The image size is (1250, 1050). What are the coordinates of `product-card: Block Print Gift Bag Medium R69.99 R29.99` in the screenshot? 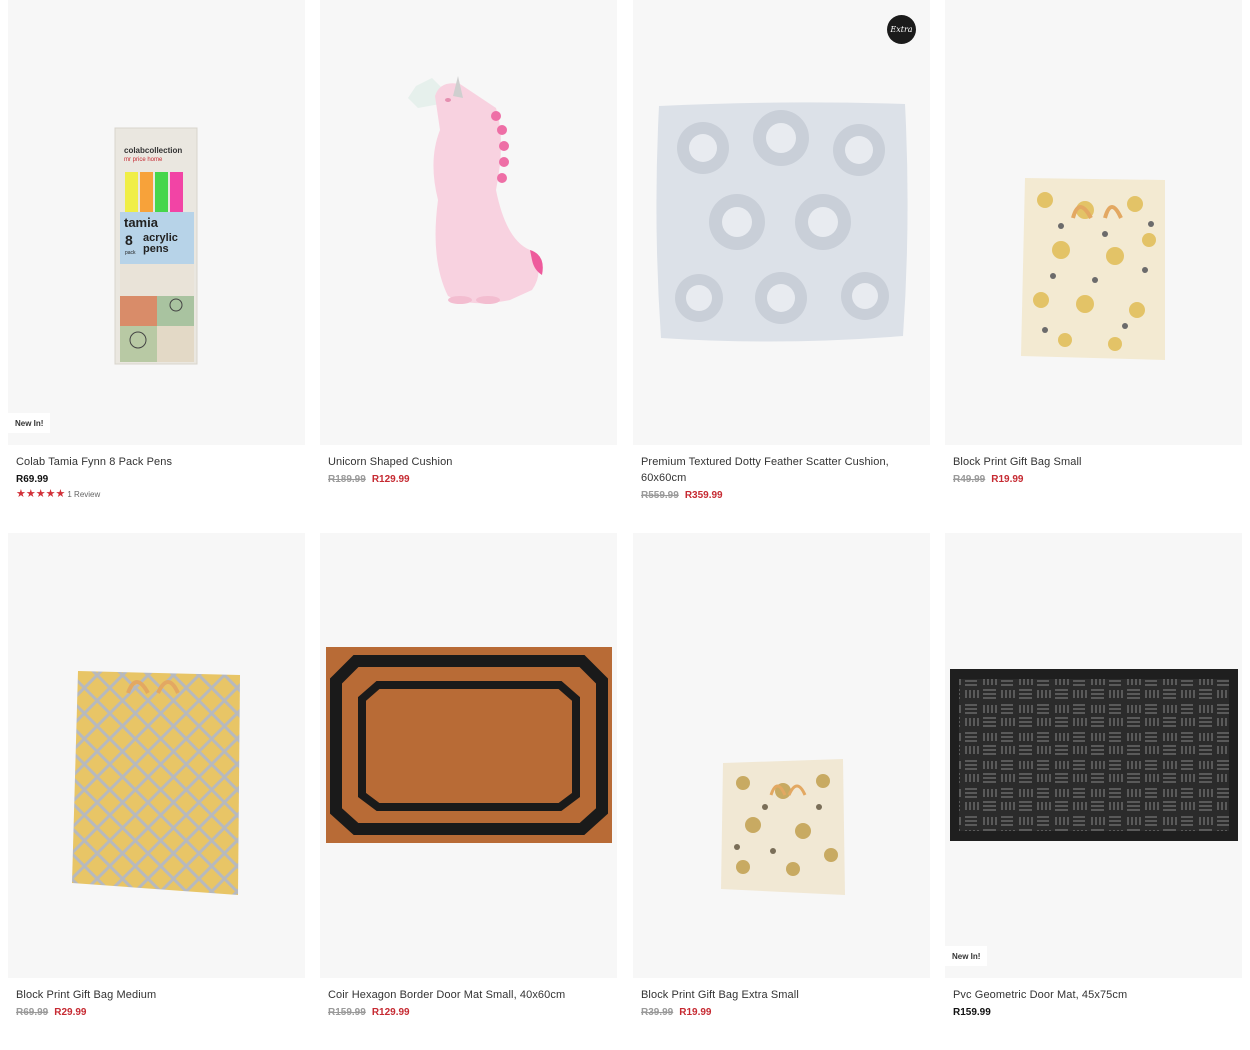 It's located at (156, 776).